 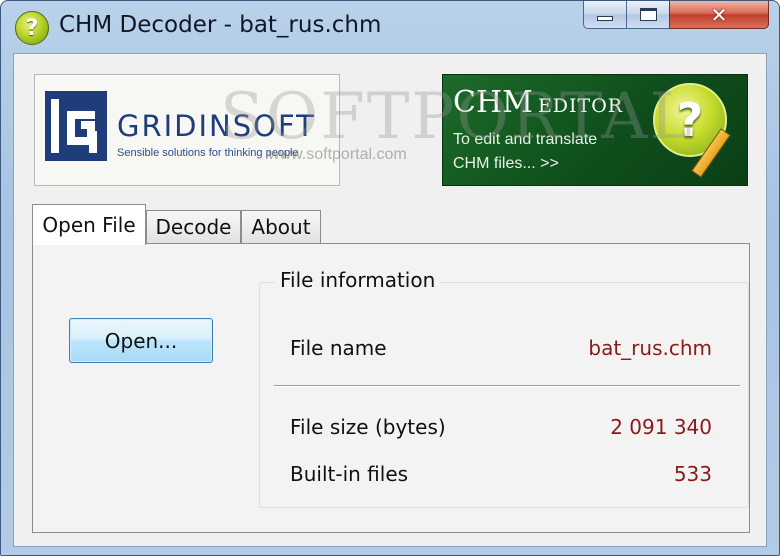 I want to click on maximize-button, so click(x=648, y=15).